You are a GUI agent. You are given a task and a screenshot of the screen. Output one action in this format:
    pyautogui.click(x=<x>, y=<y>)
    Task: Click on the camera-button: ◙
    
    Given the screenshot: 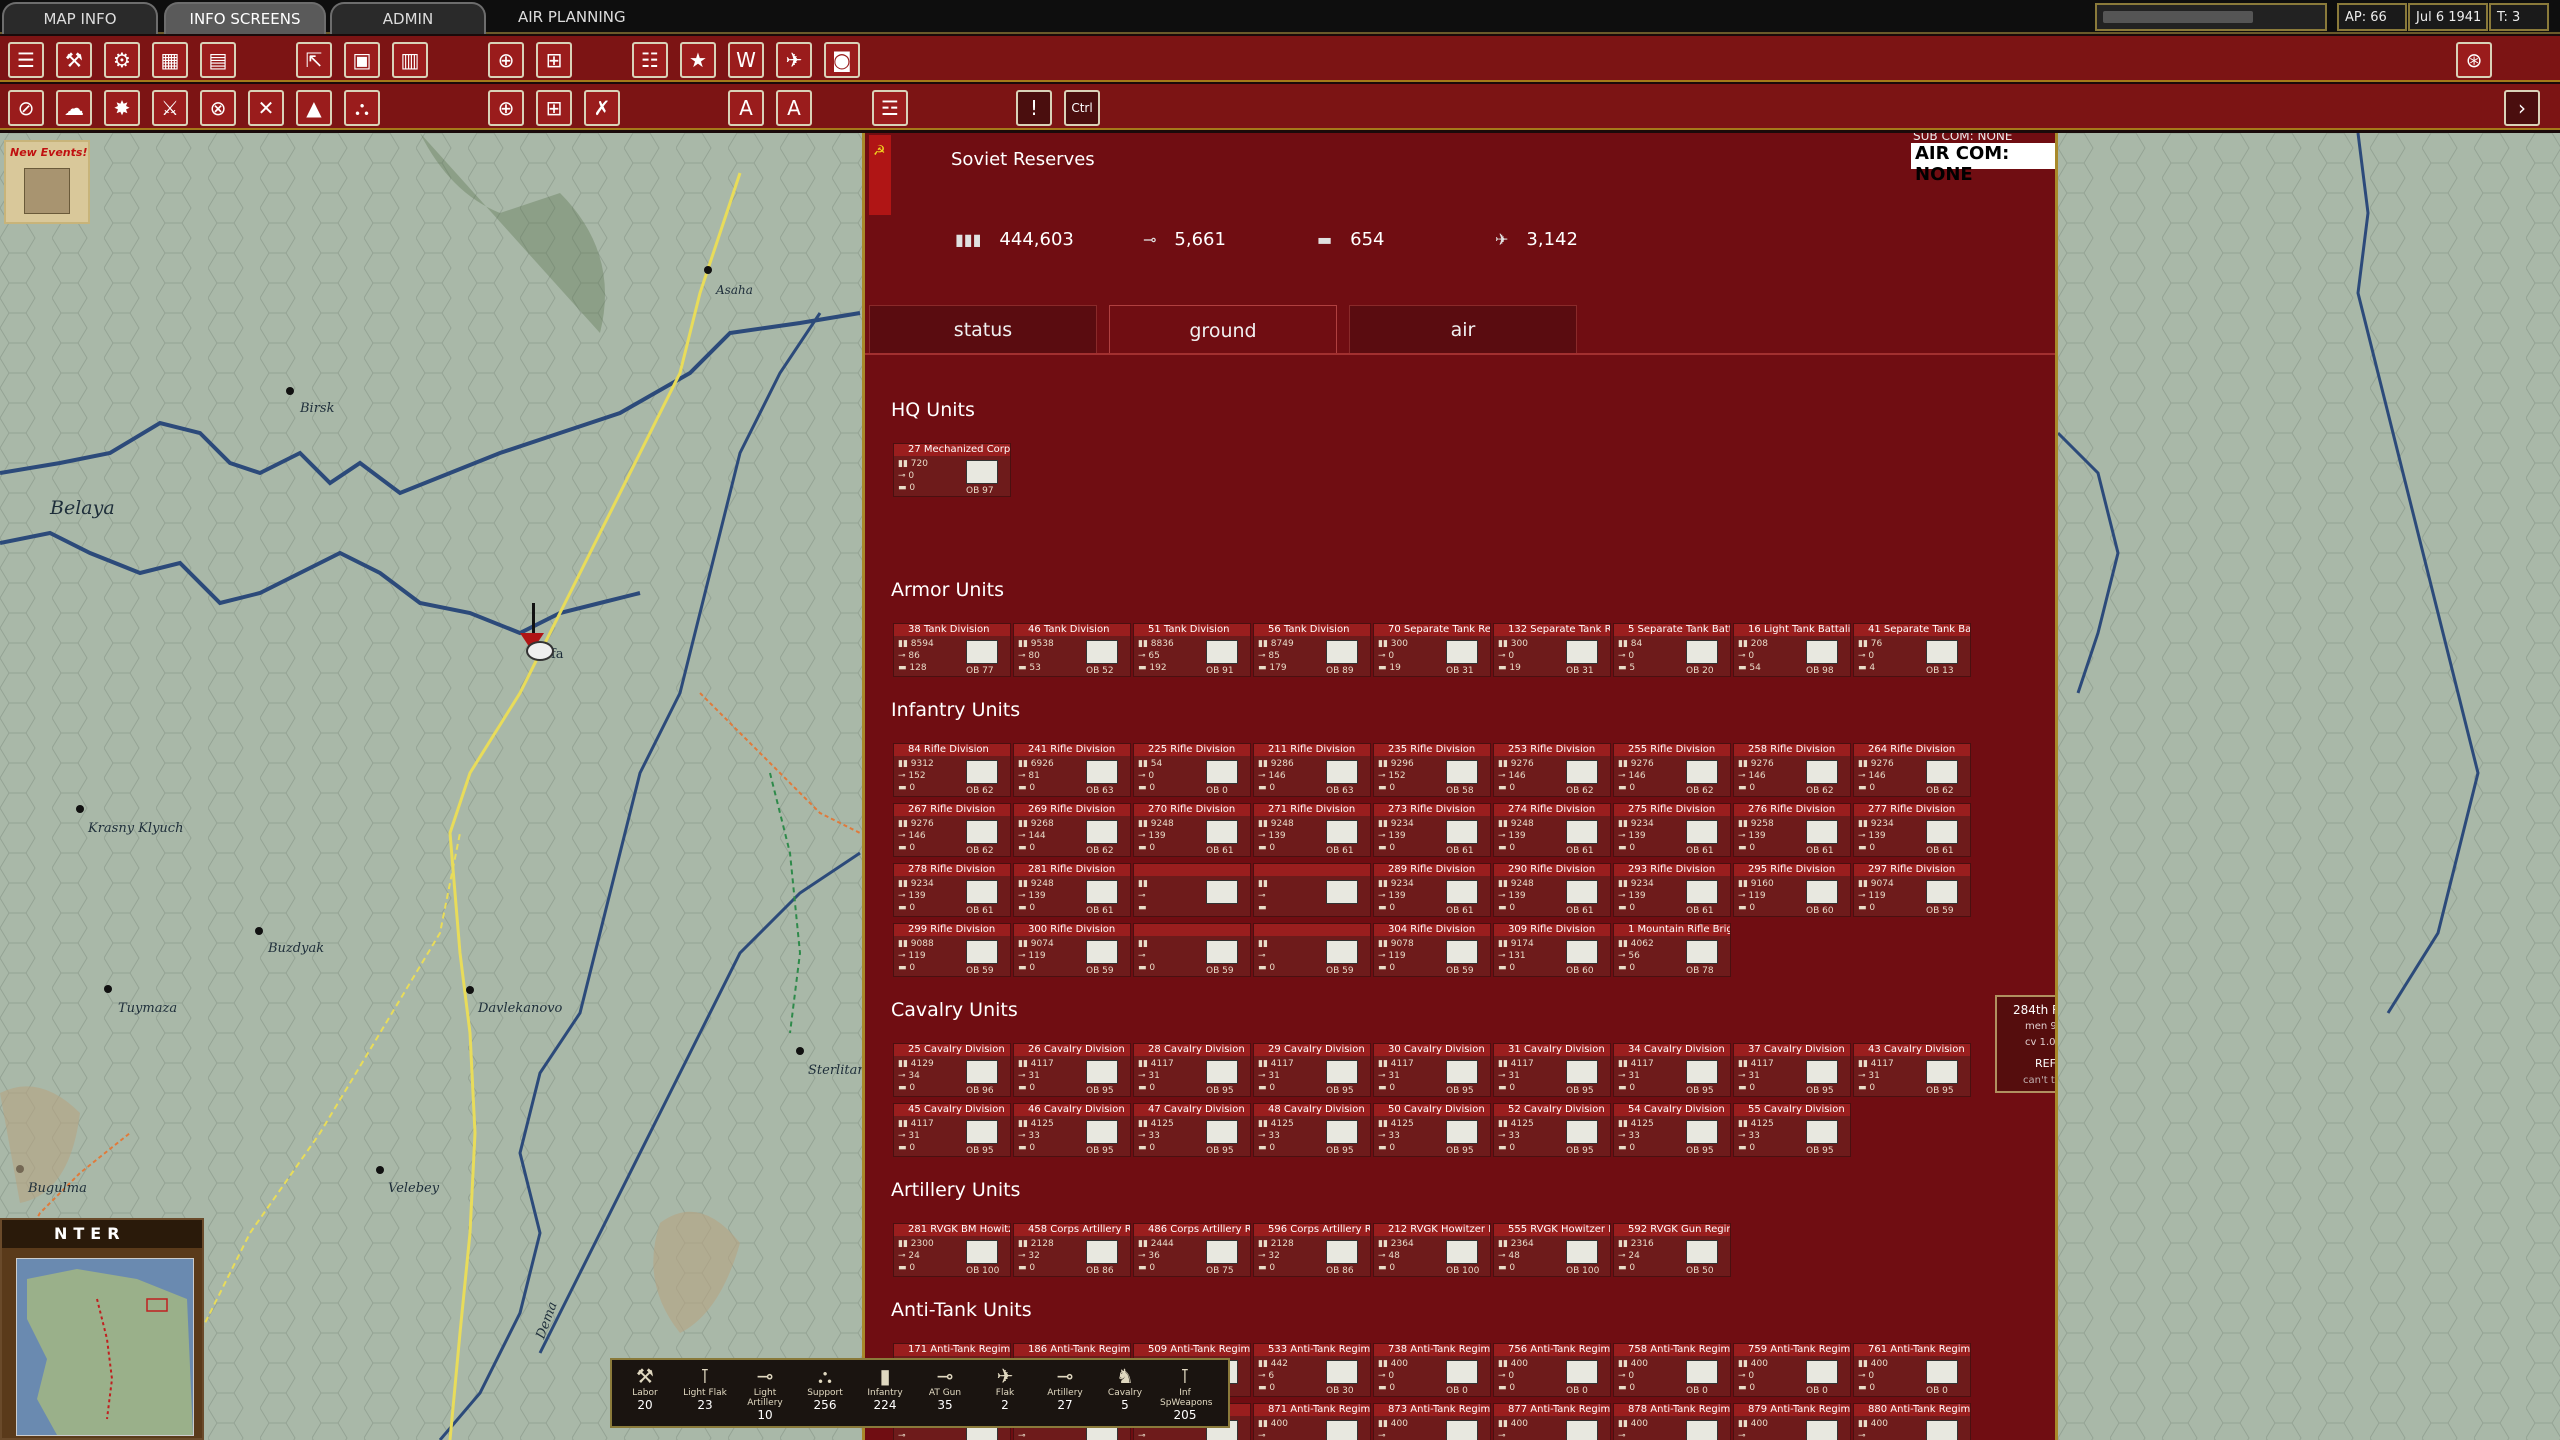 What is the action you would take?
    pyautogui.click(x=842, y=60)
    